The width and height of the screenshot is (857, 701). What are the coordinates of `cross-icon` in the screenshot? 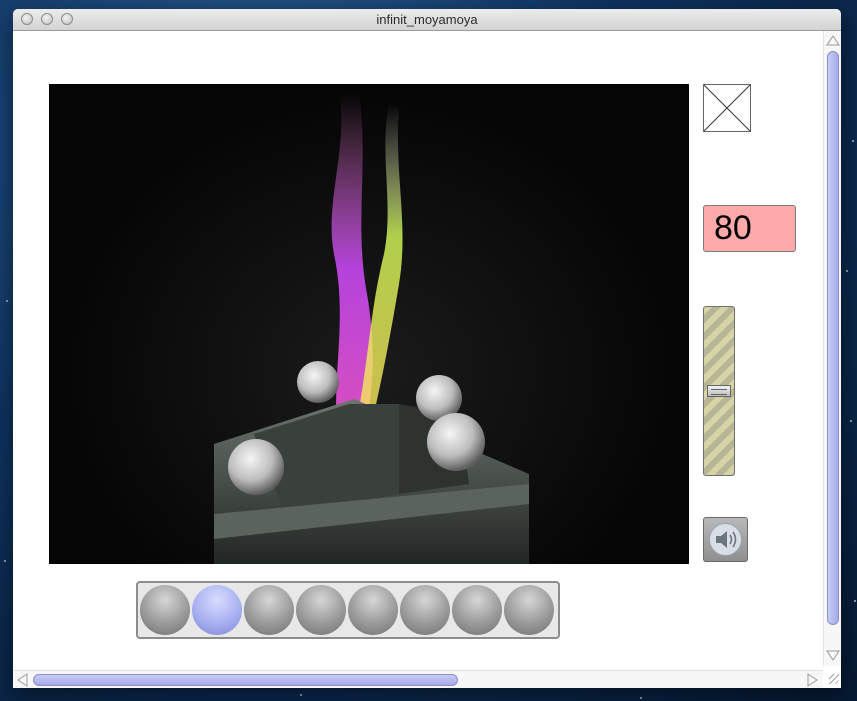 It's located at (727, 108).